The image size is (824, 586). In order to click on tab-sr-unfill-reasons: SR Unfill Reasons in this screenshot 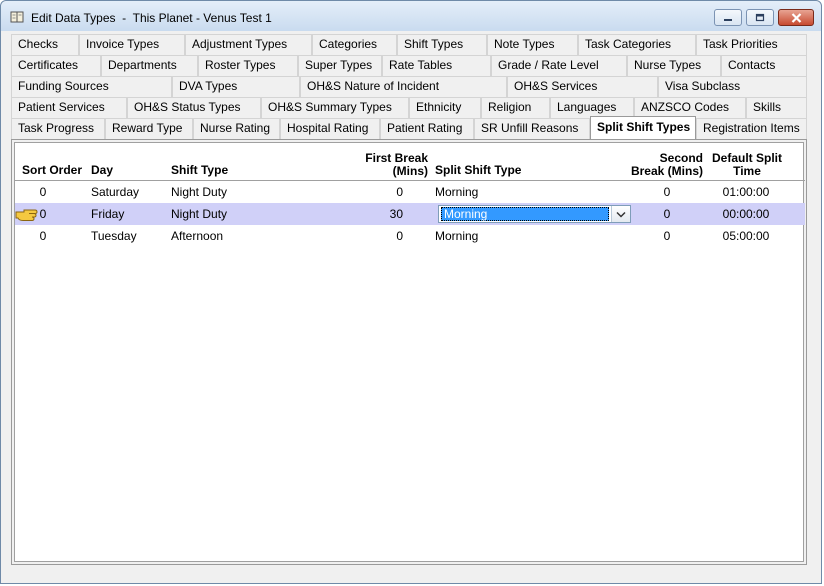, I will do `click(532, 128)`.